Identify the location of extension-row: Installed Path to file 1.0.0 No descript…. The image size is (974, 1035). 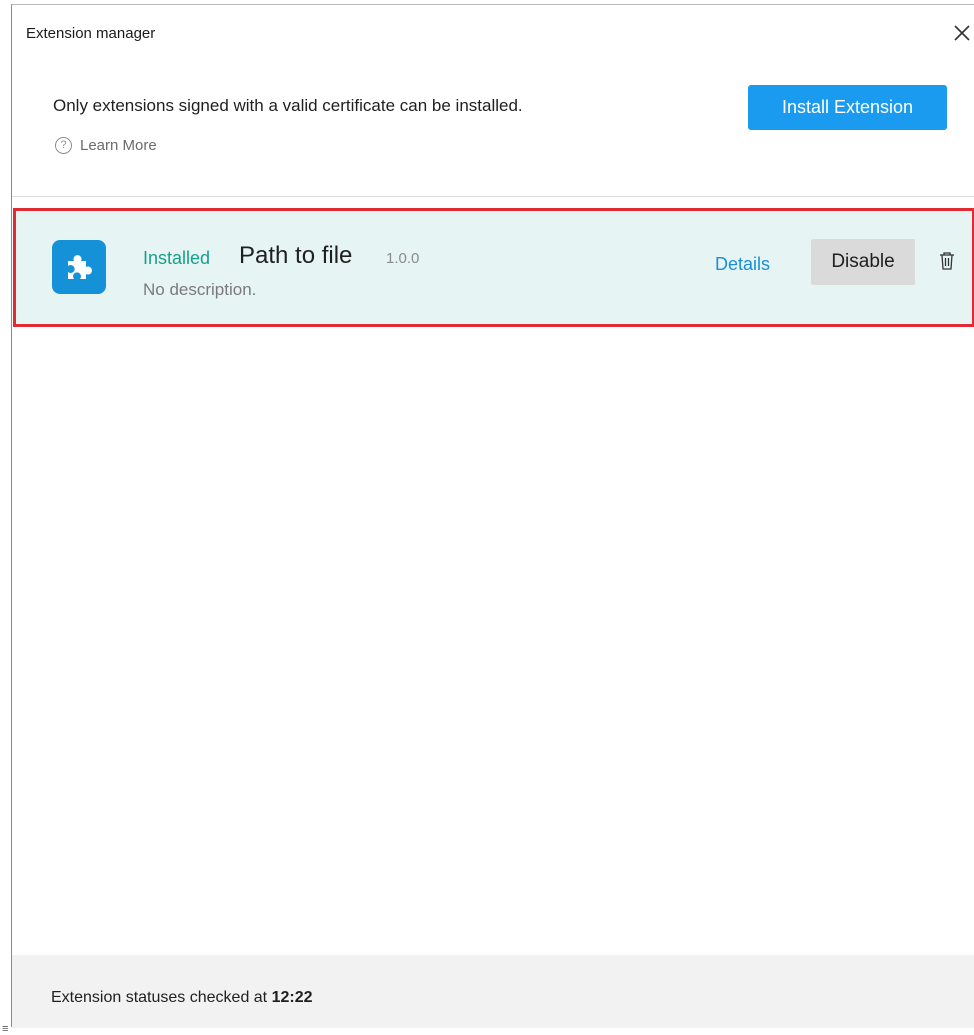
(493, 267).